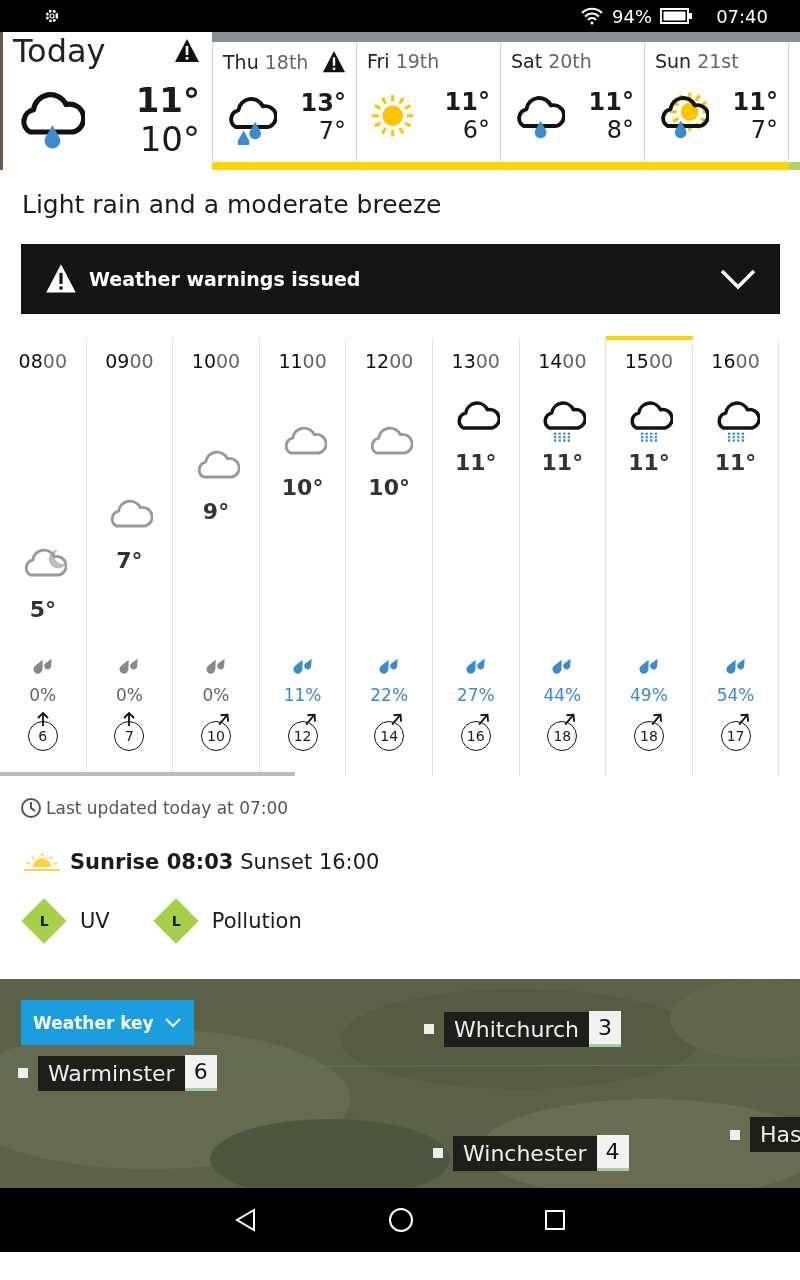  Describe the element at coordinates (716, 106) in the screenshot. I see `day-tab: Sun 21st 11° 7°` at that location.